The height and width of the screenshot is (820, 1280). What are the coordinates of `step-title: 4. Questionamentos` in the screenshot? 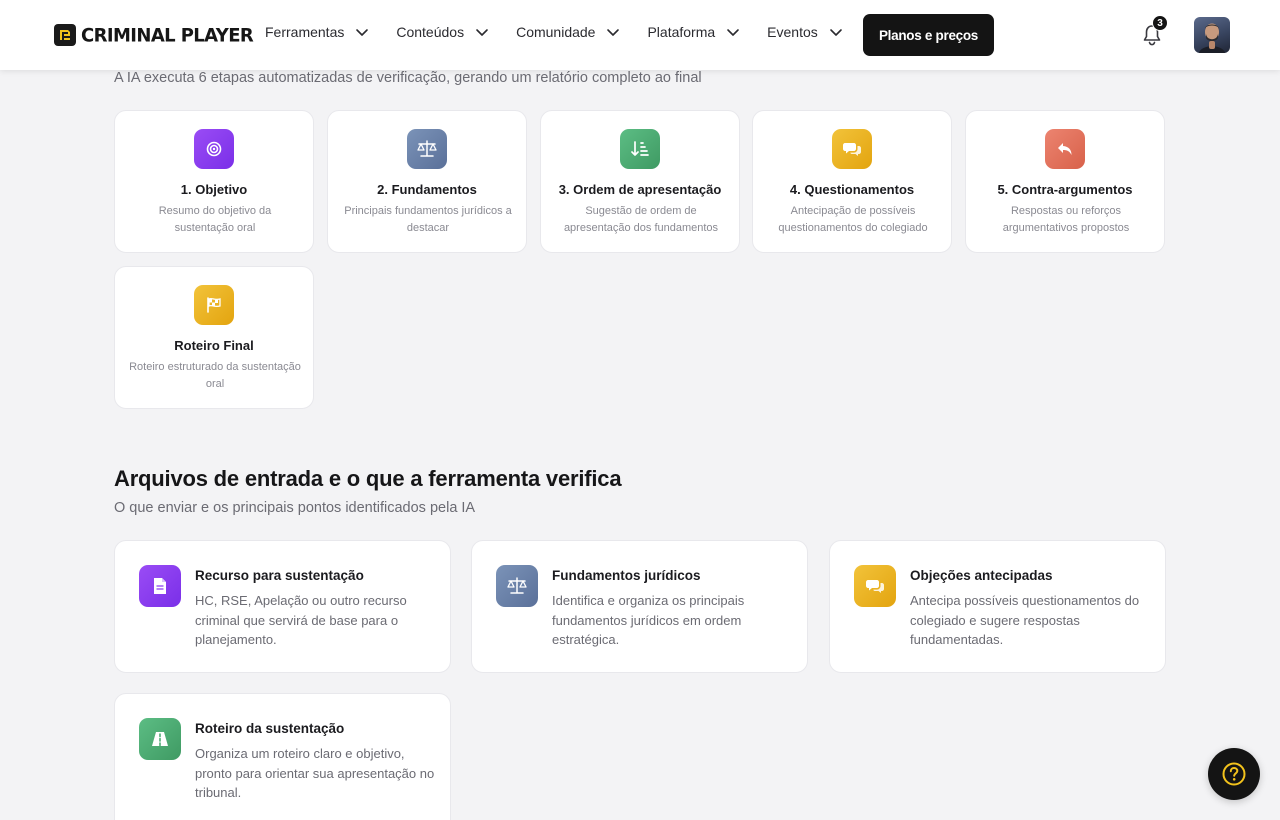 It's located at (852, 189).